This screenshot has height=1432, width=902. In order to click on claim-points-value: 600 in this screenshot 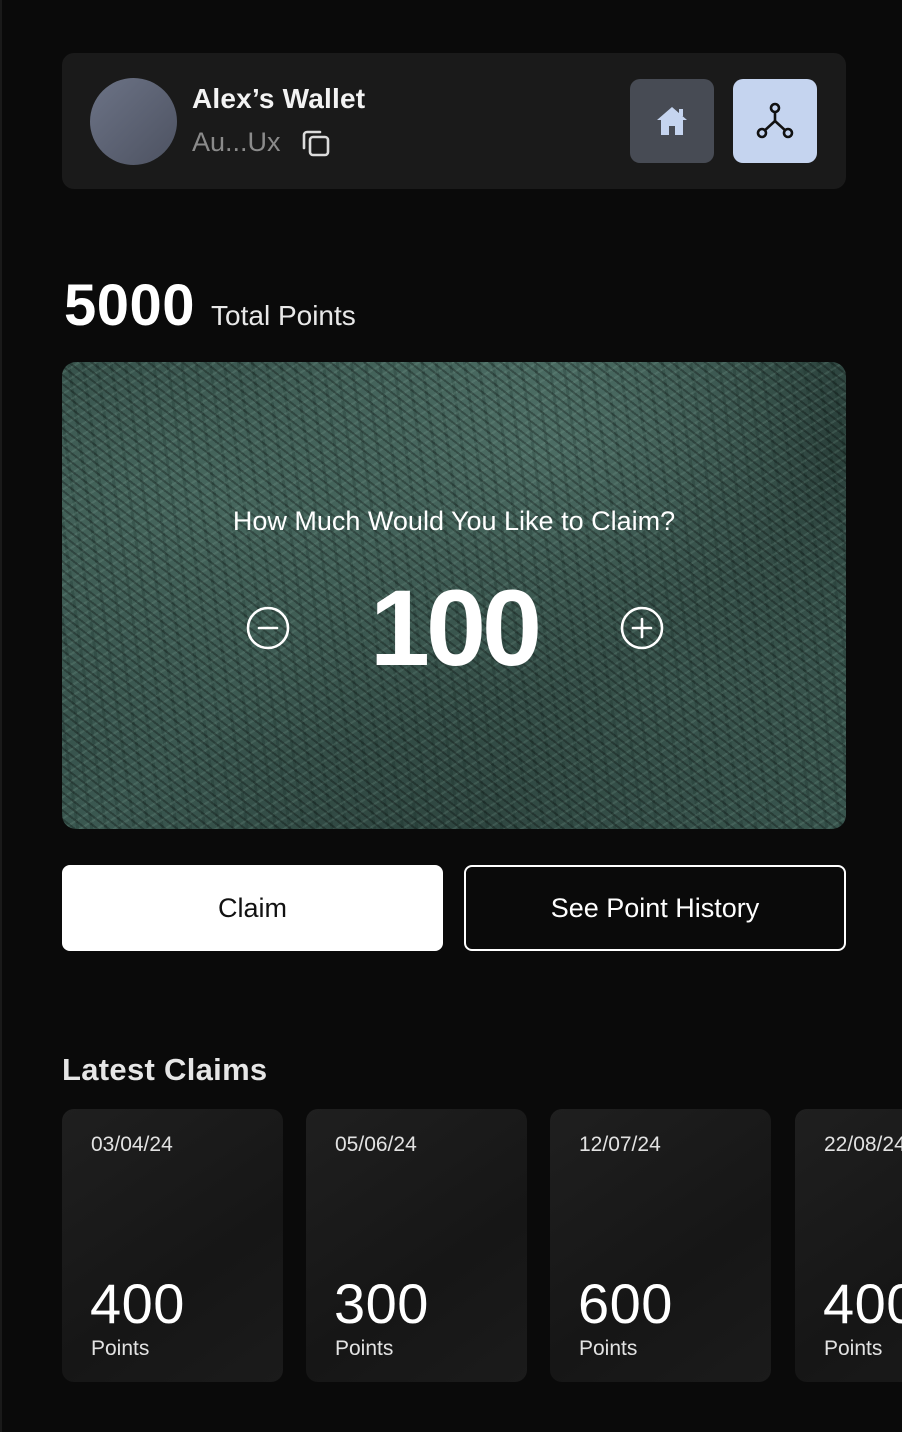, I will do `click(625, 1303)`.